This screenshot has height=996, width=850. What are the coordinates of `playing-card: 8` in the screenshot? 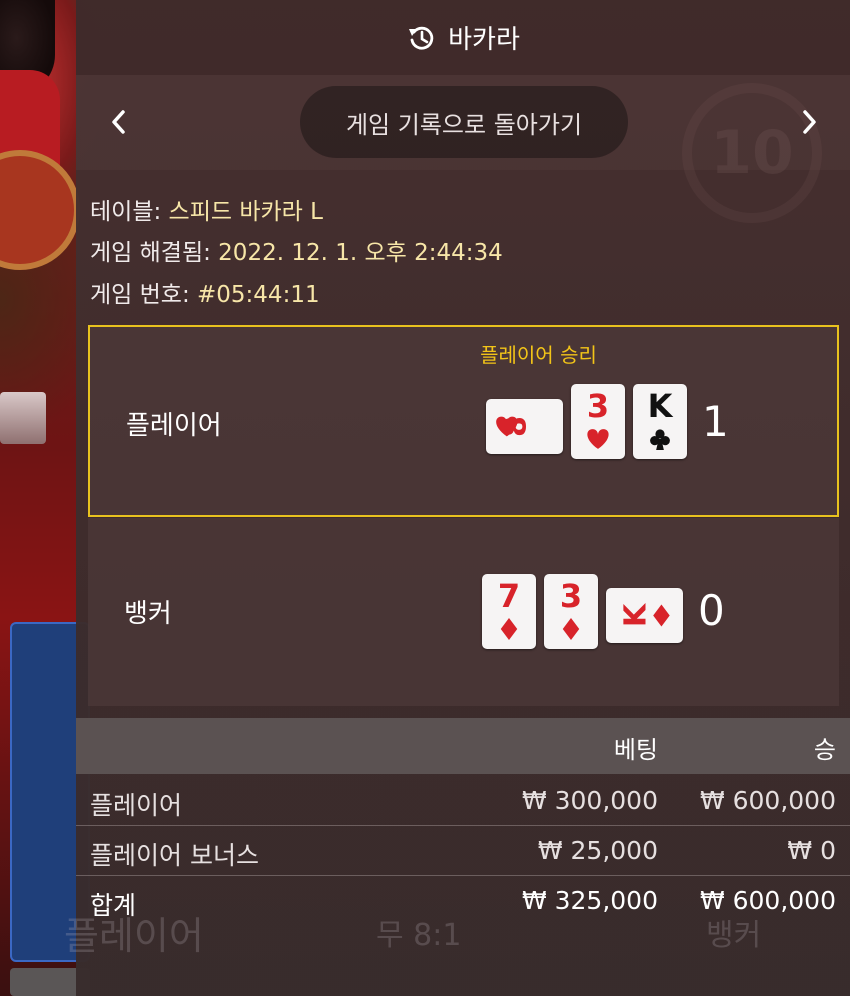 It's located at (524, 426).